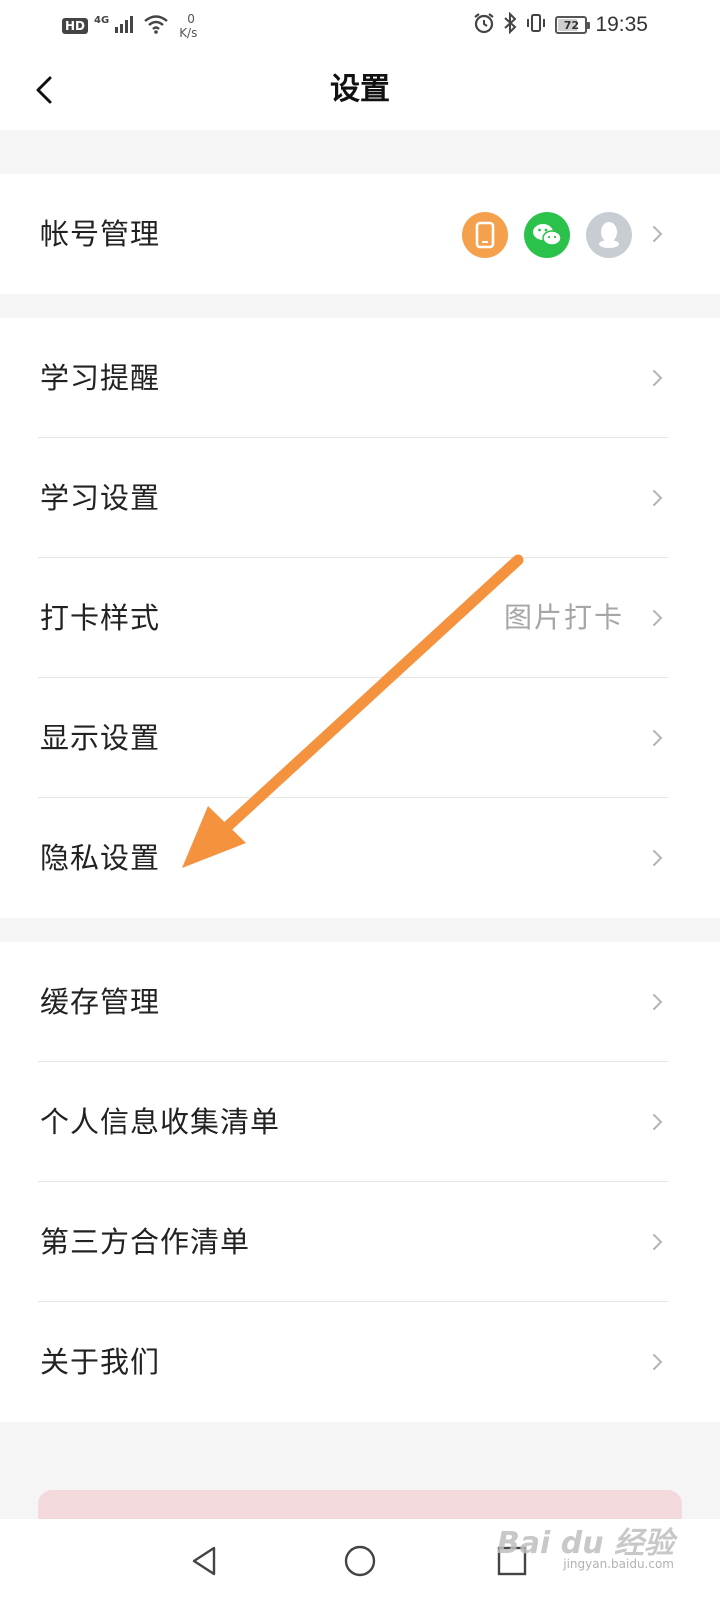 The image size is (720, 1600). I want to click on status-left: HD 4G 0 K/s, so click(129, 26).